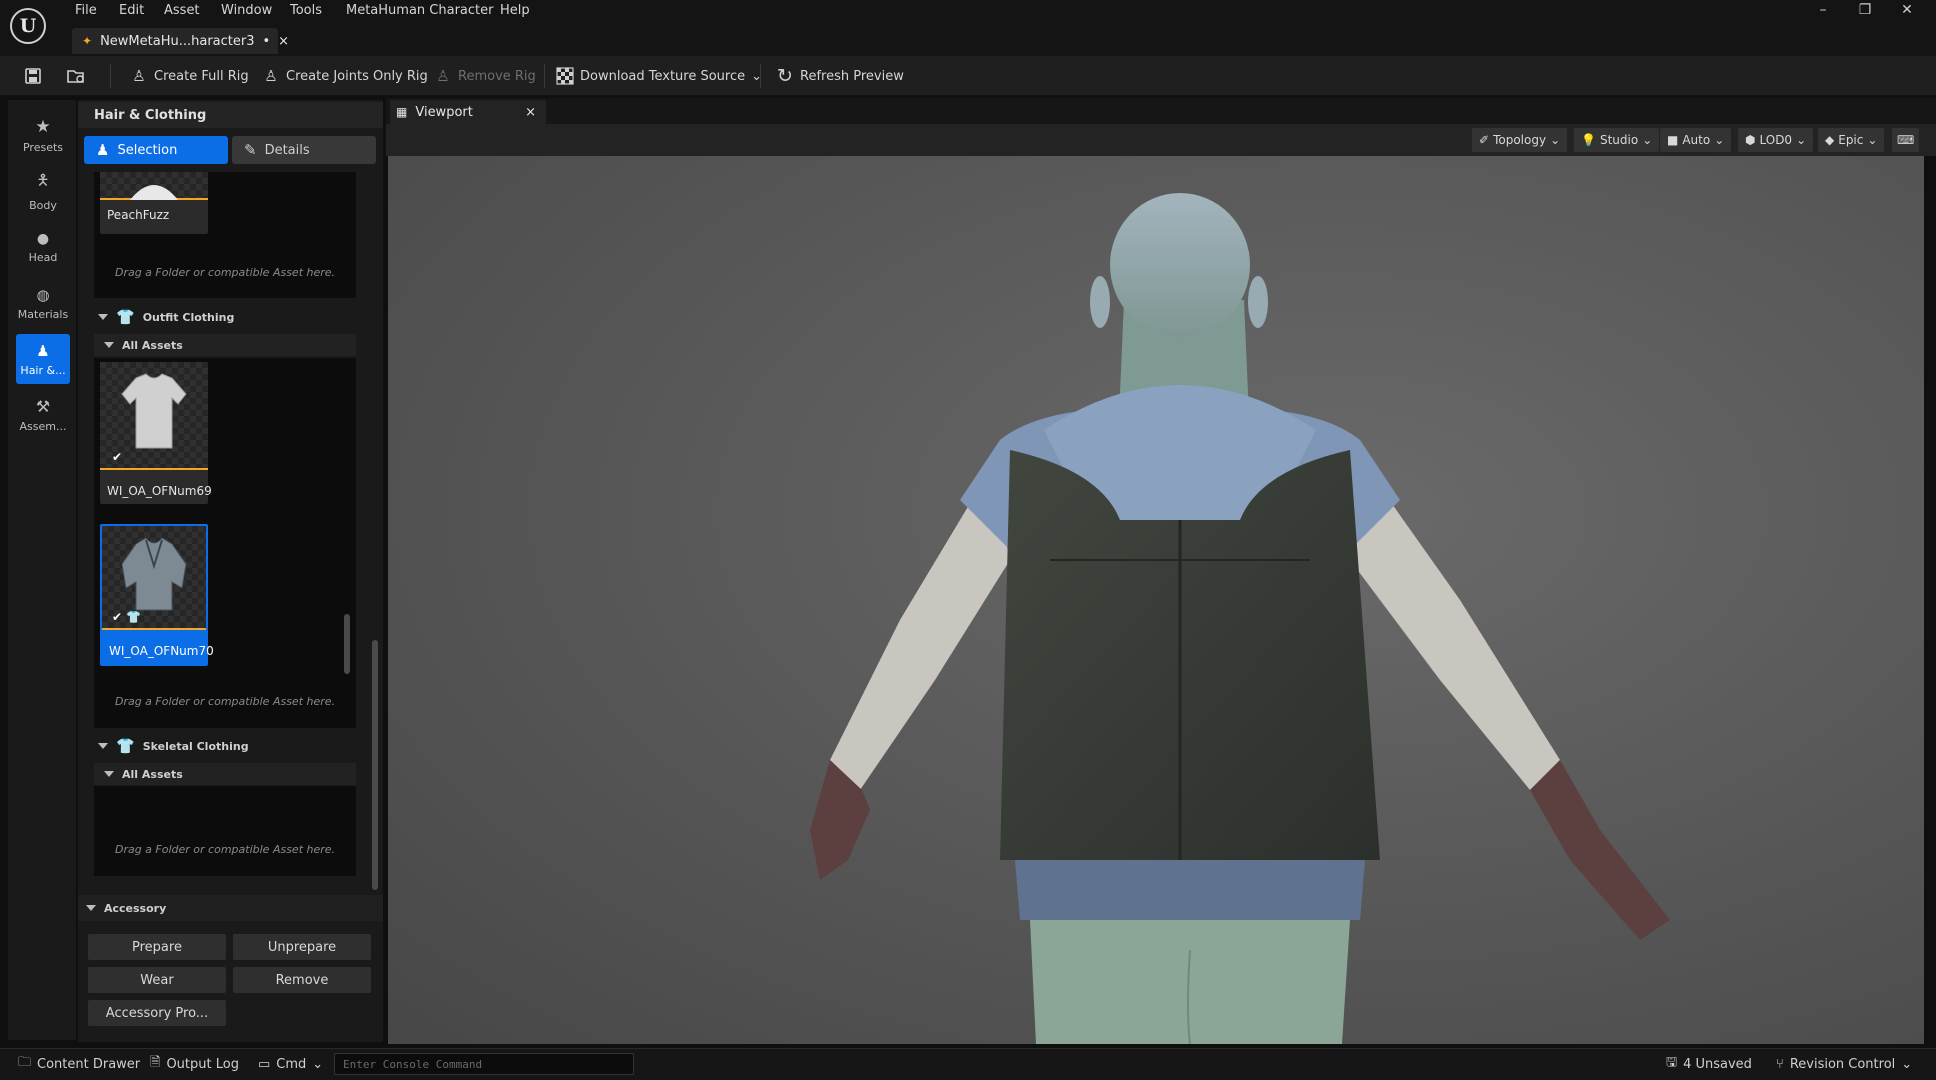 This screenshot has width=1936, height=1080. I want to click on head-icon: ●, so click(43, 238).